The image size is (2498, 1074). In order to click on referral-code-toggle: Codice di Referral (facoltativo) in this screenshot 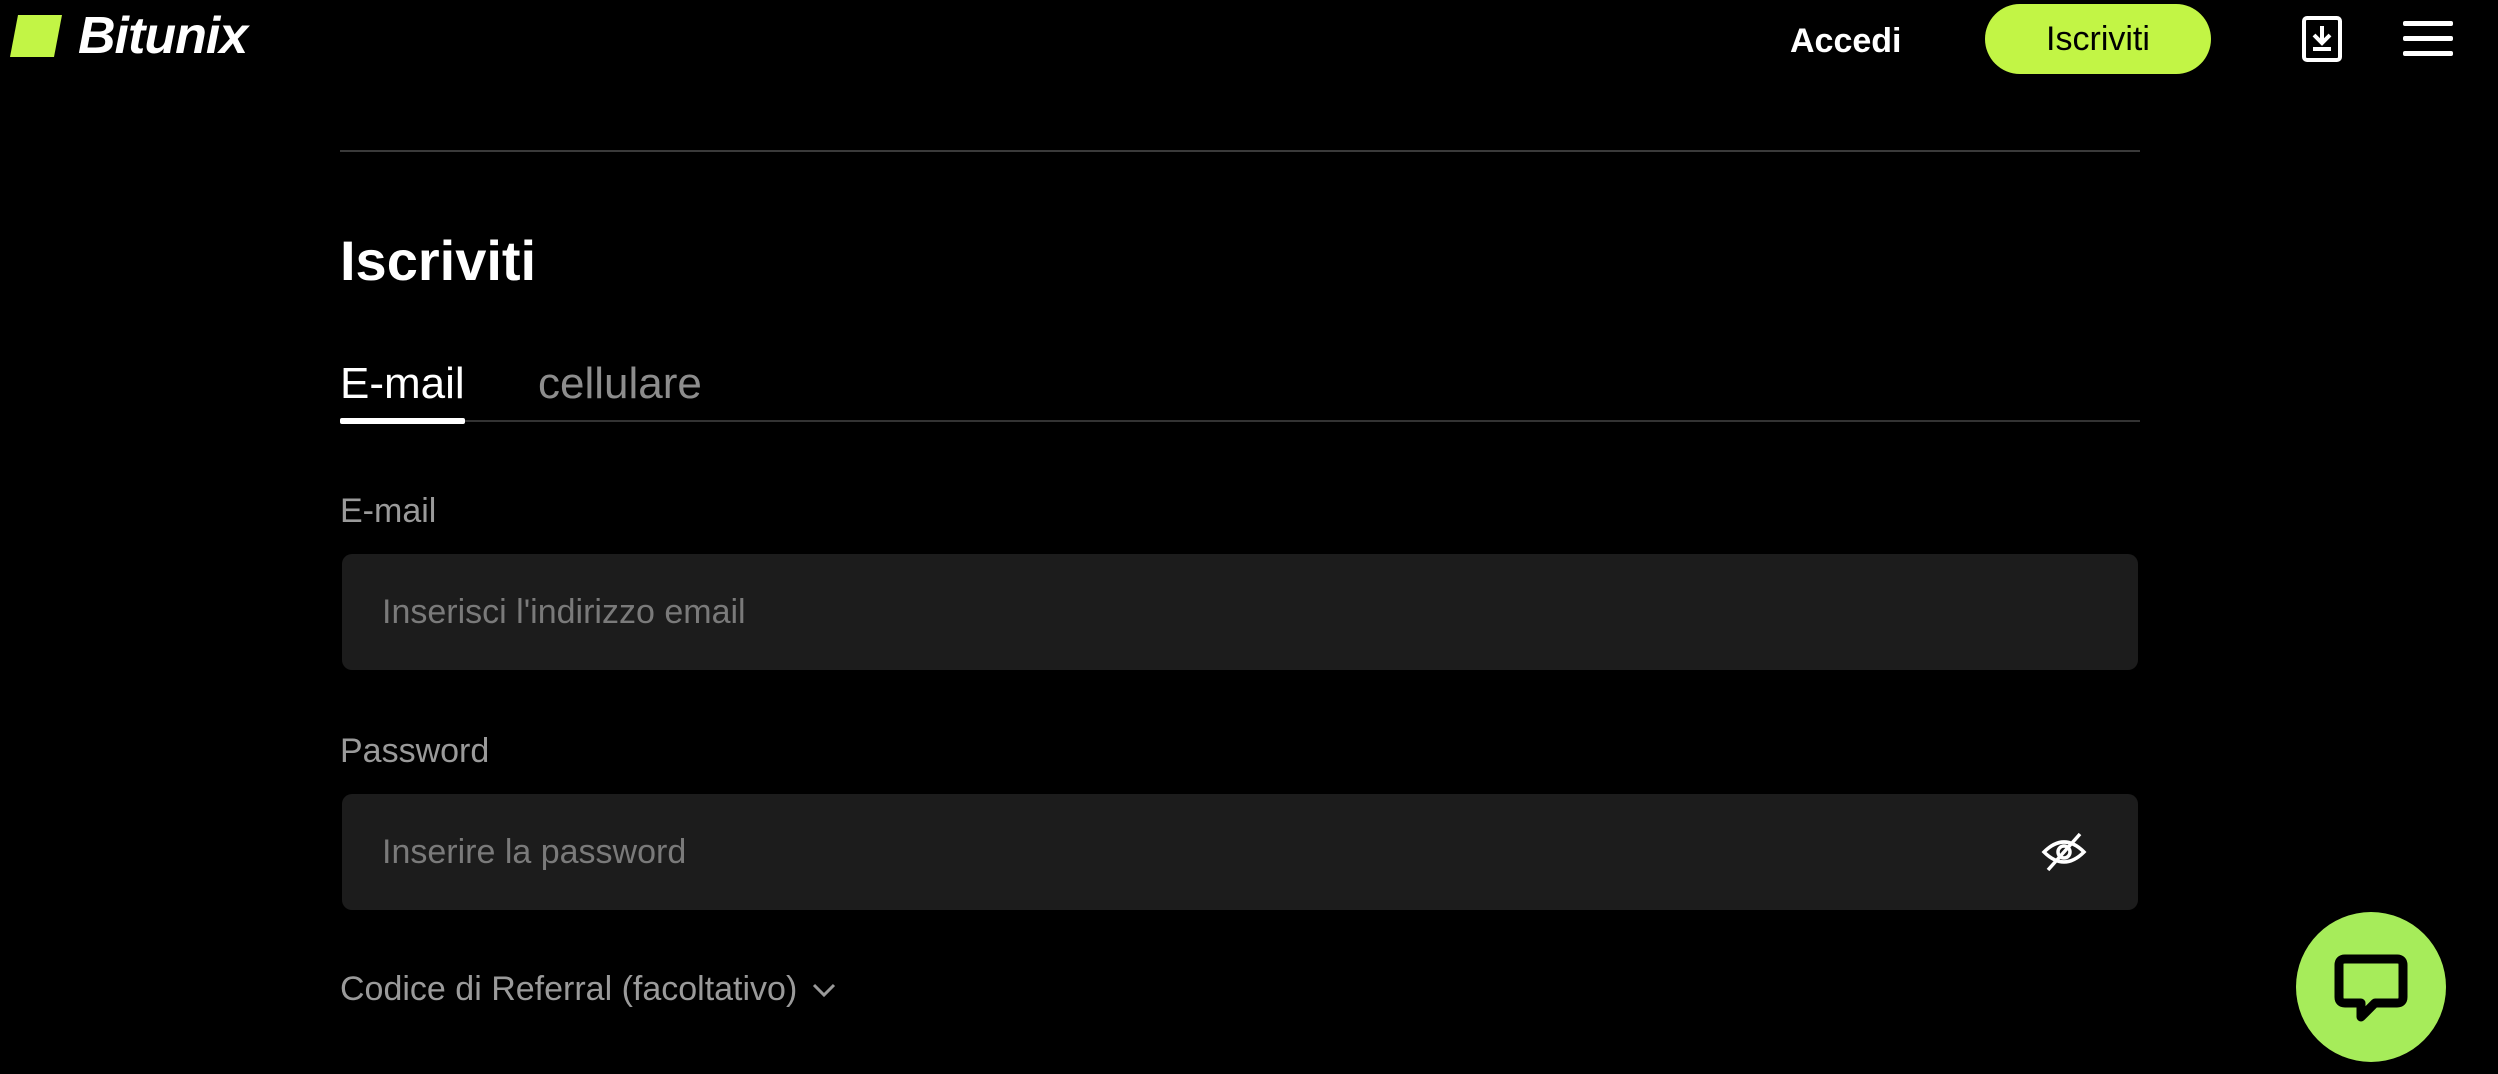, I will do `click(588, 989)`.